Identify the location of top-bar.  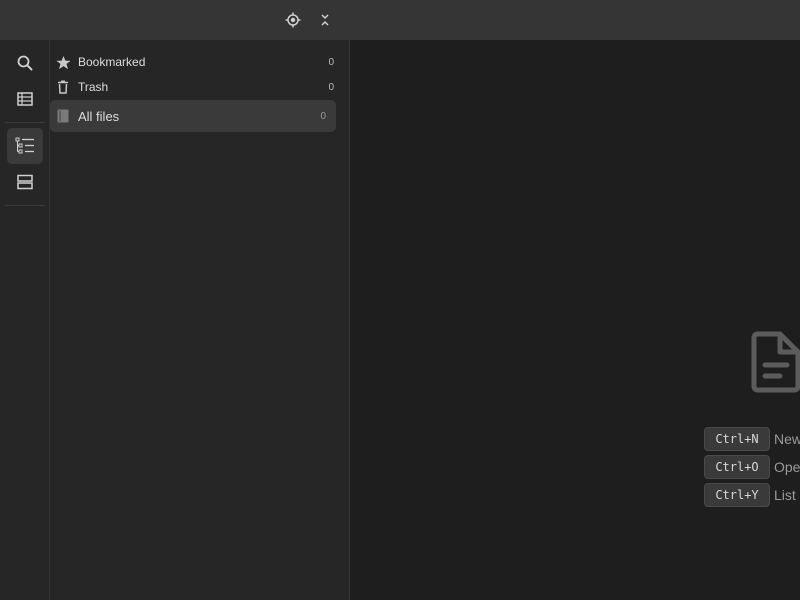
(400, 20).